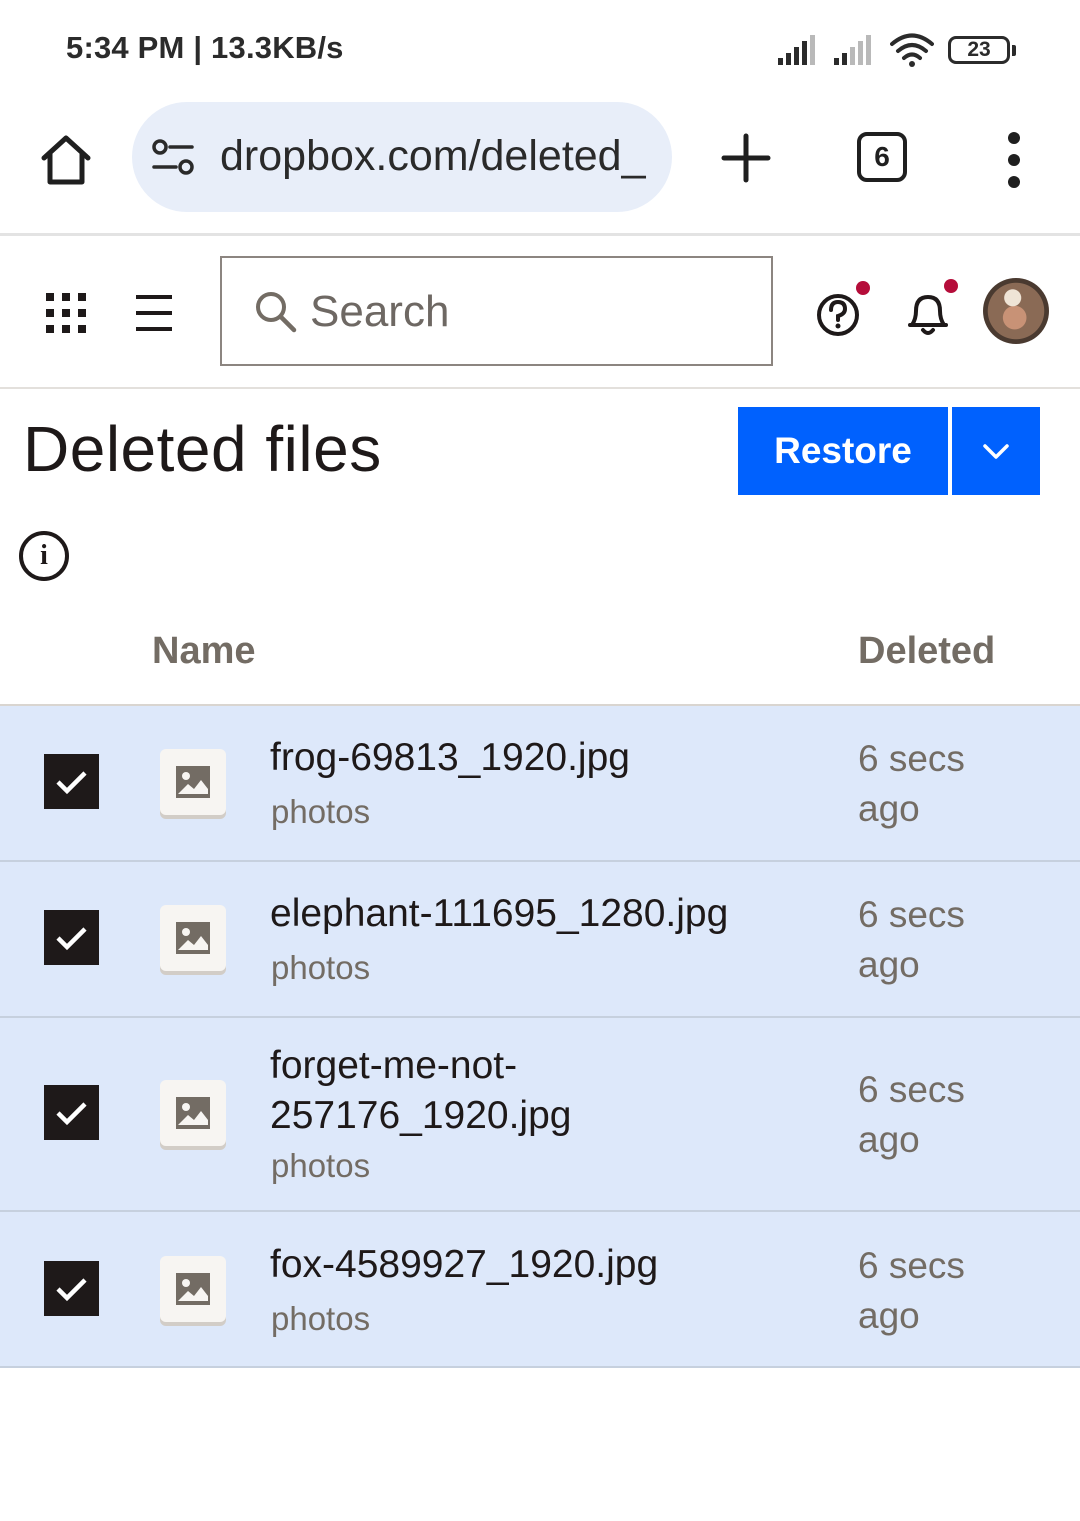  What do you see at coordinates (843, 451) in the screenshot?
I see `restore-button: Restore` at bounding box center [843, 451].